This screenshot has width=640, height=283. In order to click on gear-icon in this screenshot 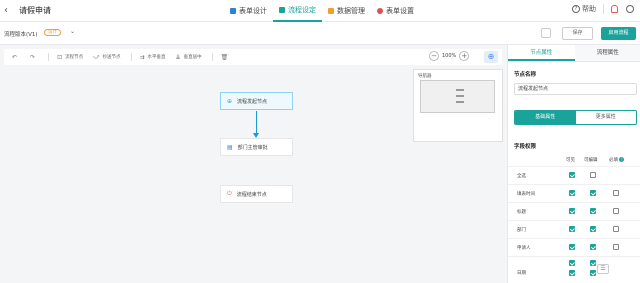, I will do `click(380, 11)`.